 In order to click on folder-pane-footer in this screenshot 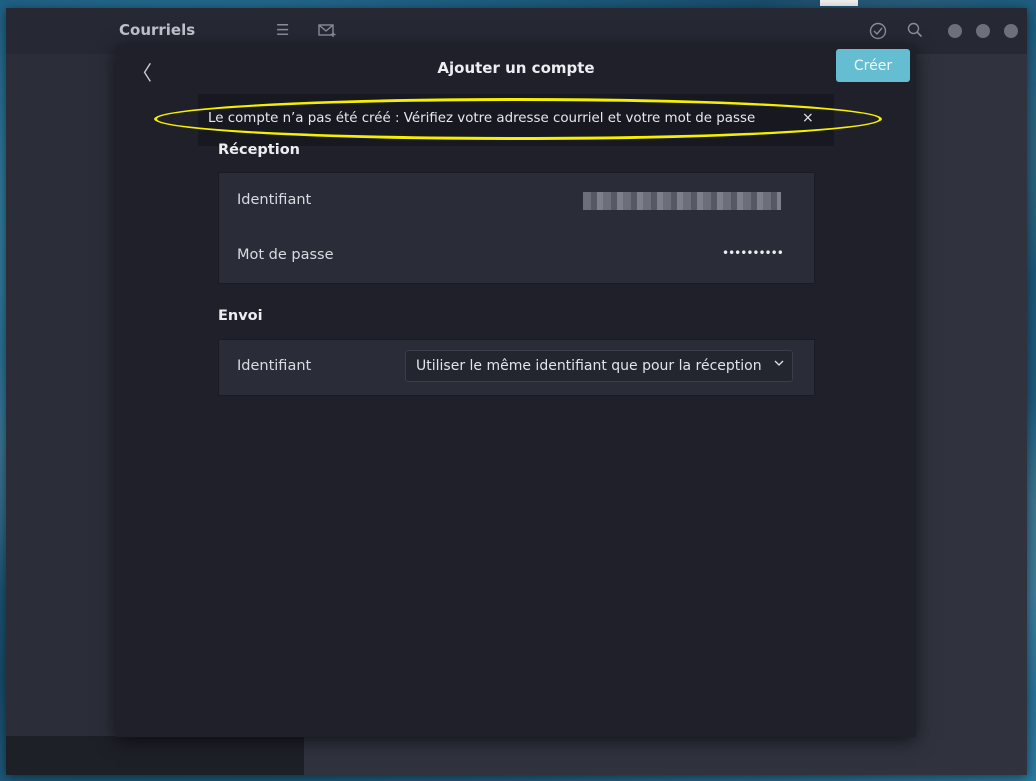, I will do `click(155, 755)`.